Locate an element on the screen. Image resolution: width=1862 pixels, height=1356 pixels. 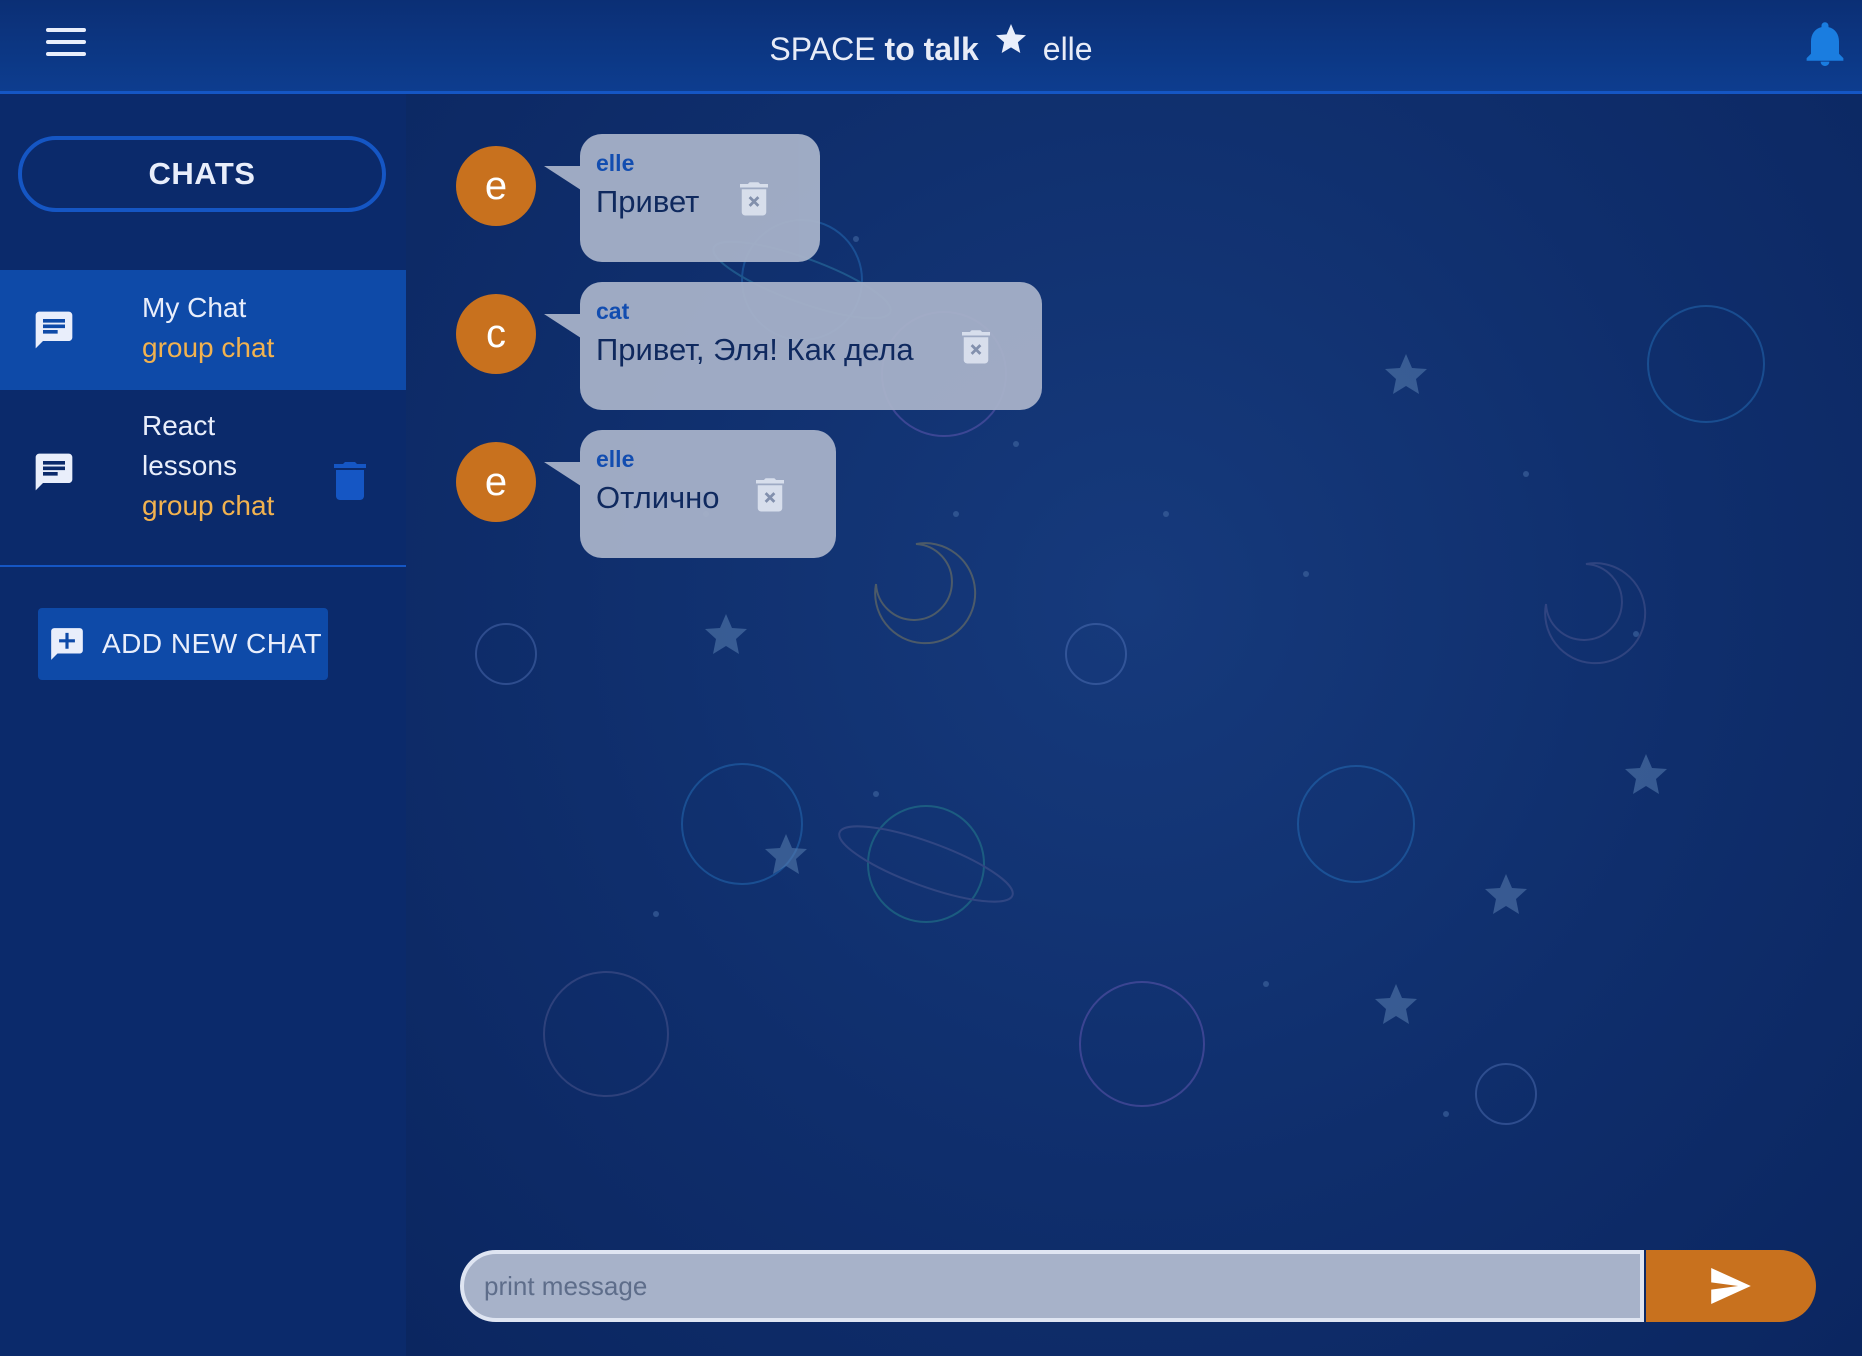
star-icon is located at coordinates (1010, 38).